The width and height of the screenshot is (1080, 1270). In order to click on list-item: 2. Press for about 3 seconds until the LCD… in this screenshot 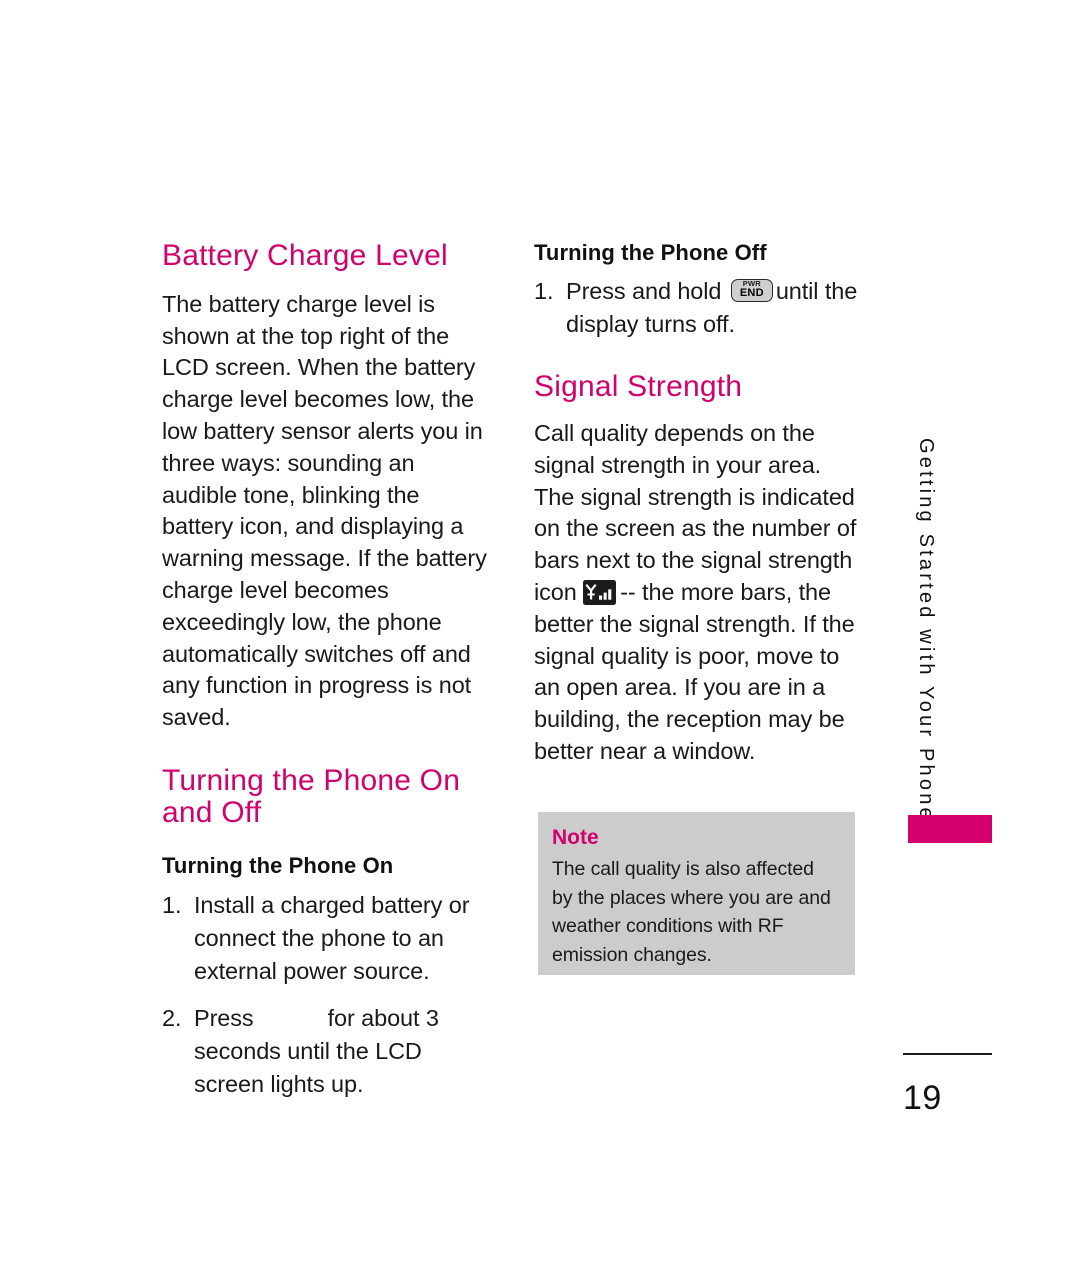, I will do `click(328, 1051)`.